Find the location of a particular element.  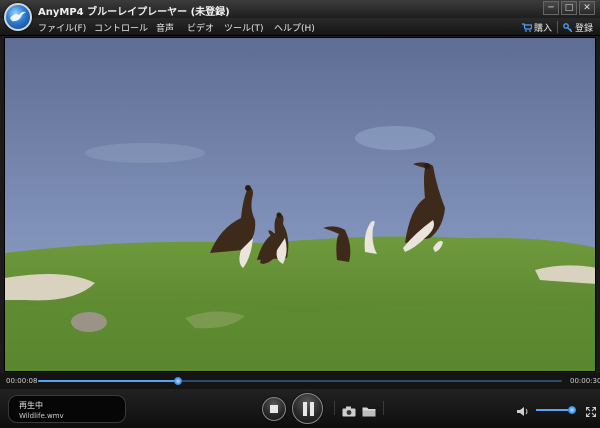

window-title: AnyMP4 ブルーレイプレーヤー (未登録) is located at coordinates (134, 12).